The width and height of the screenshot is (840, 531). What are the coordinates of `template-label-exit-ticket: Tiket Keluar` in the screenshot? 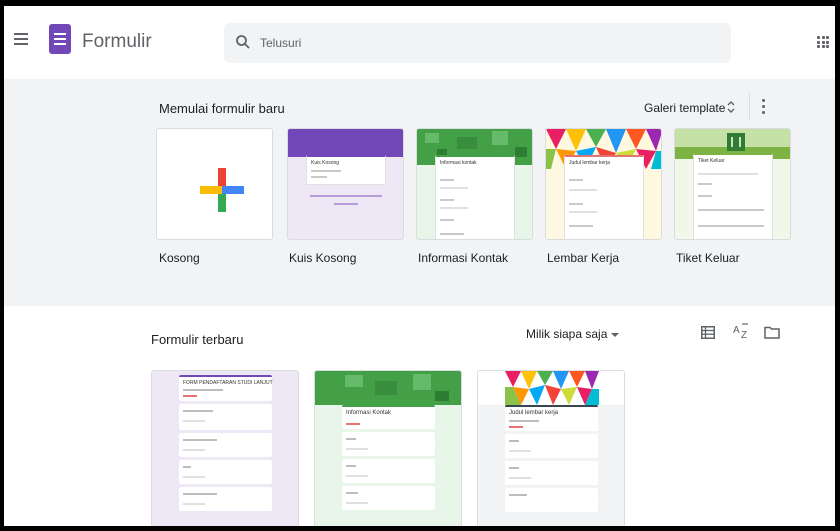 It's located at (708, 258).